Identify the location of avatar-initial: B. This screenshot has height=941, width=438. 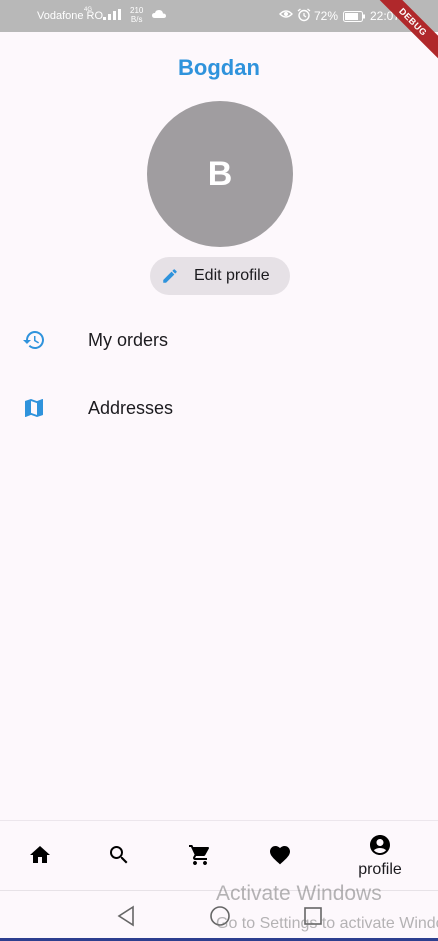
(220, 173).